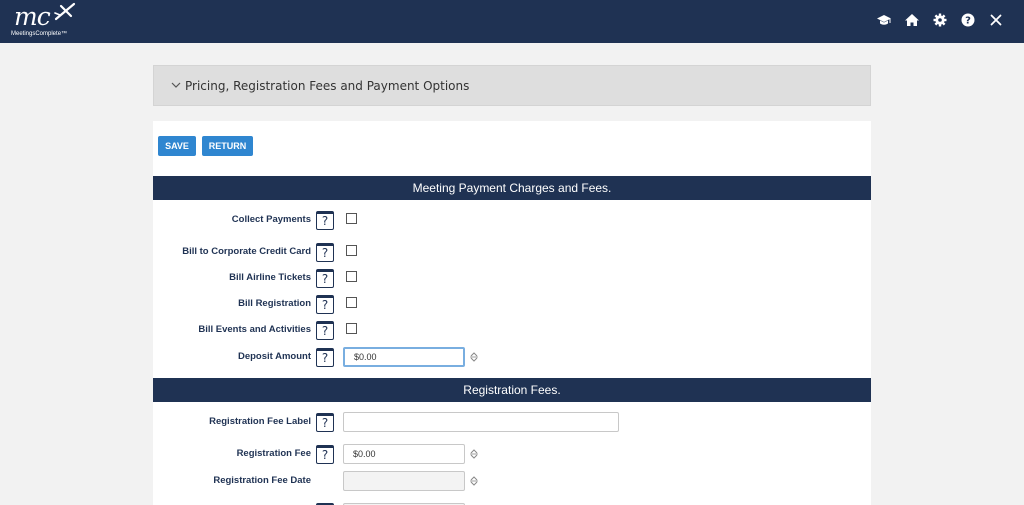 The image size is (1024, 505). I want to click on registration-fee-row: Registration Fee ?, so click(512, 455).